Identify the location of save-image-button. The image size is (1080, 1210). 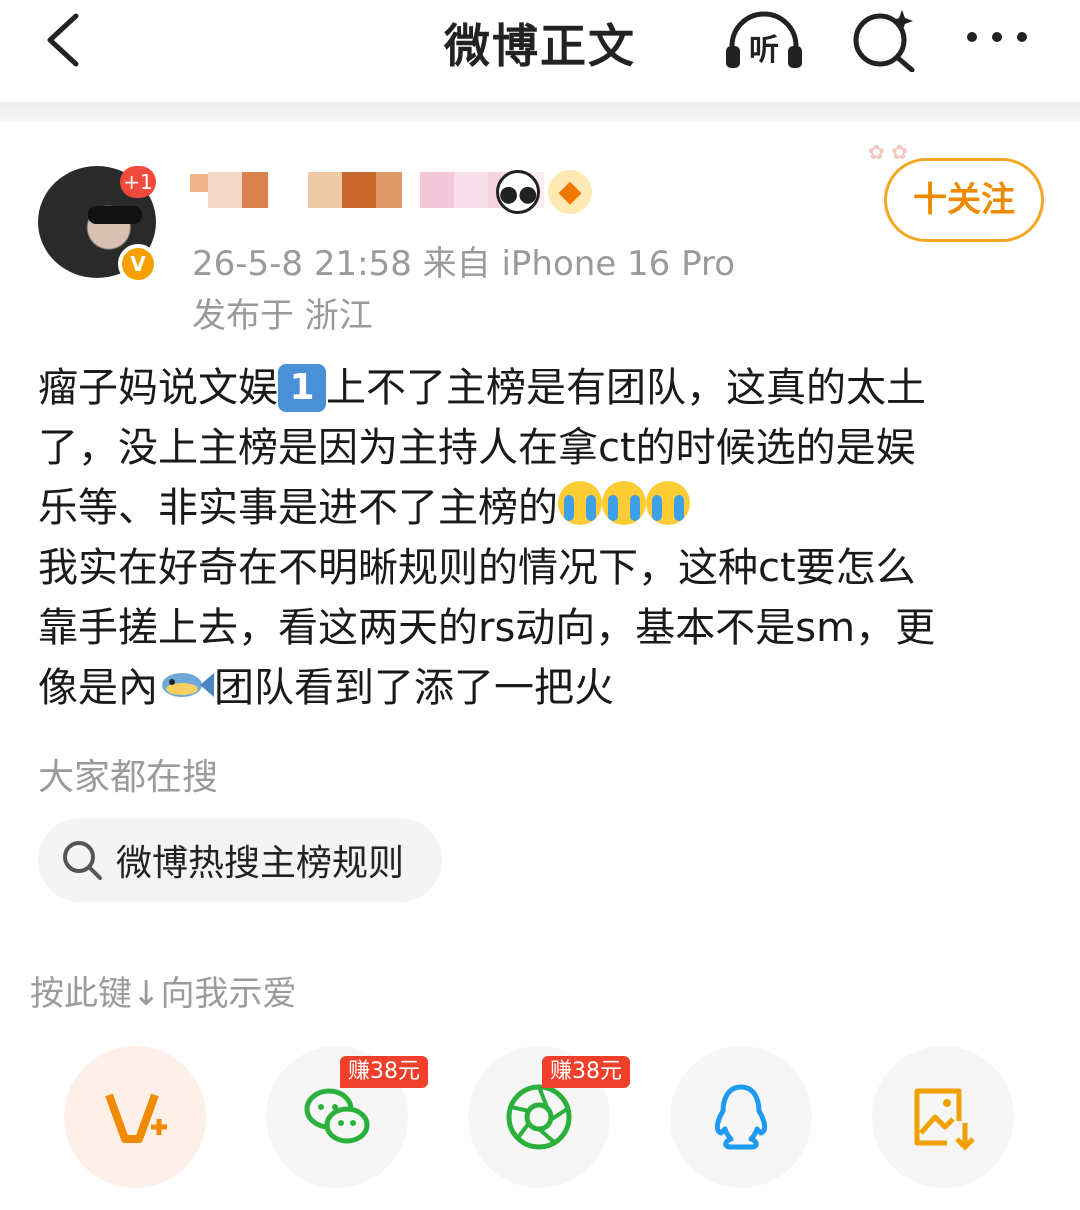
(943, 1117).